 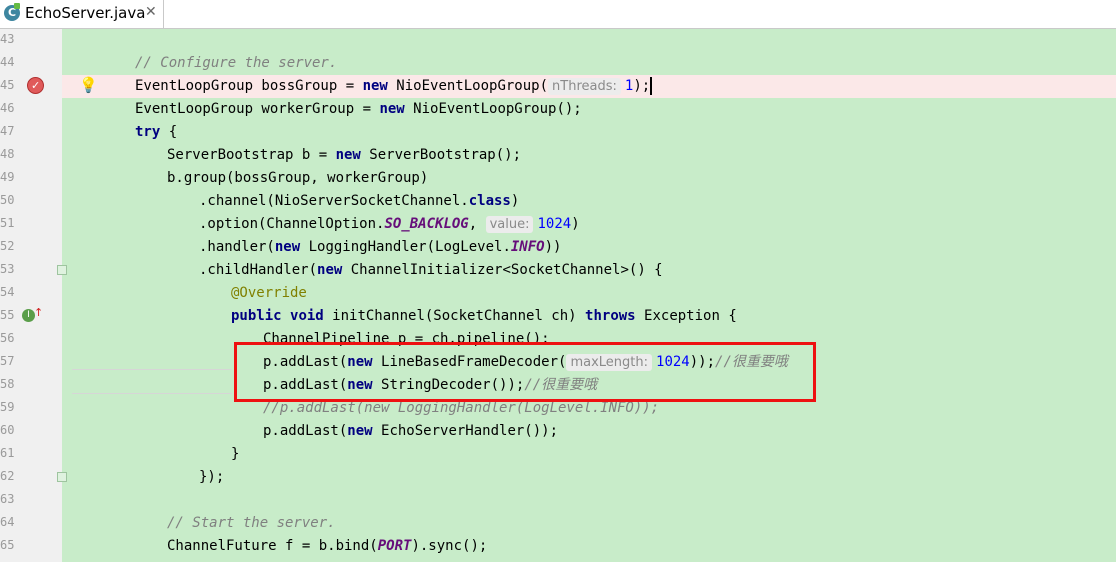 I want to click on code-line: 47 try {, so click(x=558, y=132).